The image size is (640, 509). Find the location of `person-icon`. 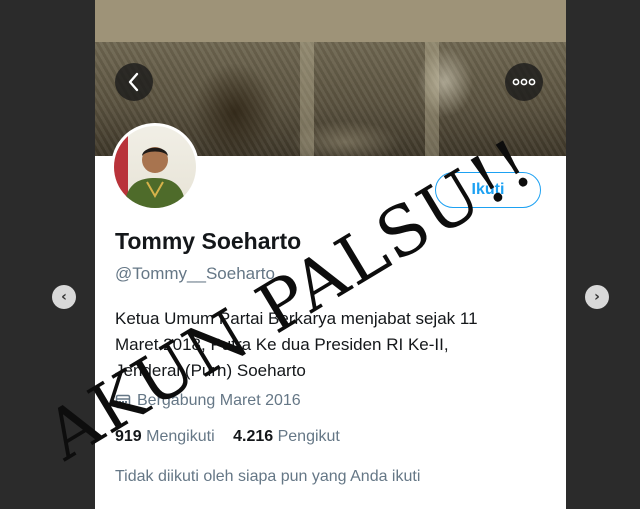

person-icon is located at coordinates (150, 167).